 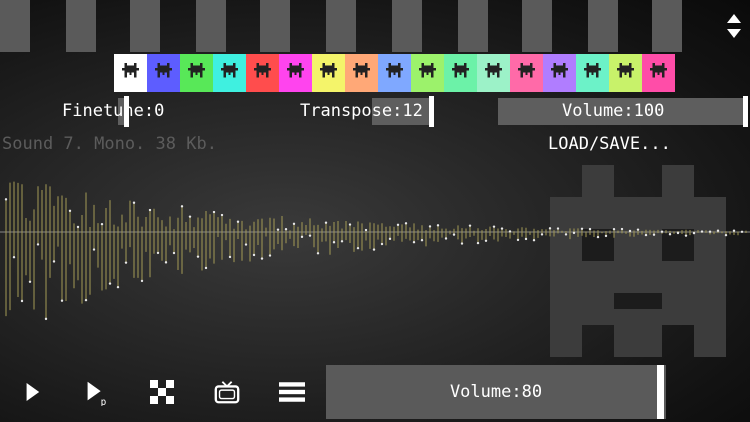 I want to click on svg-text: p, so click(x=104, y=401).